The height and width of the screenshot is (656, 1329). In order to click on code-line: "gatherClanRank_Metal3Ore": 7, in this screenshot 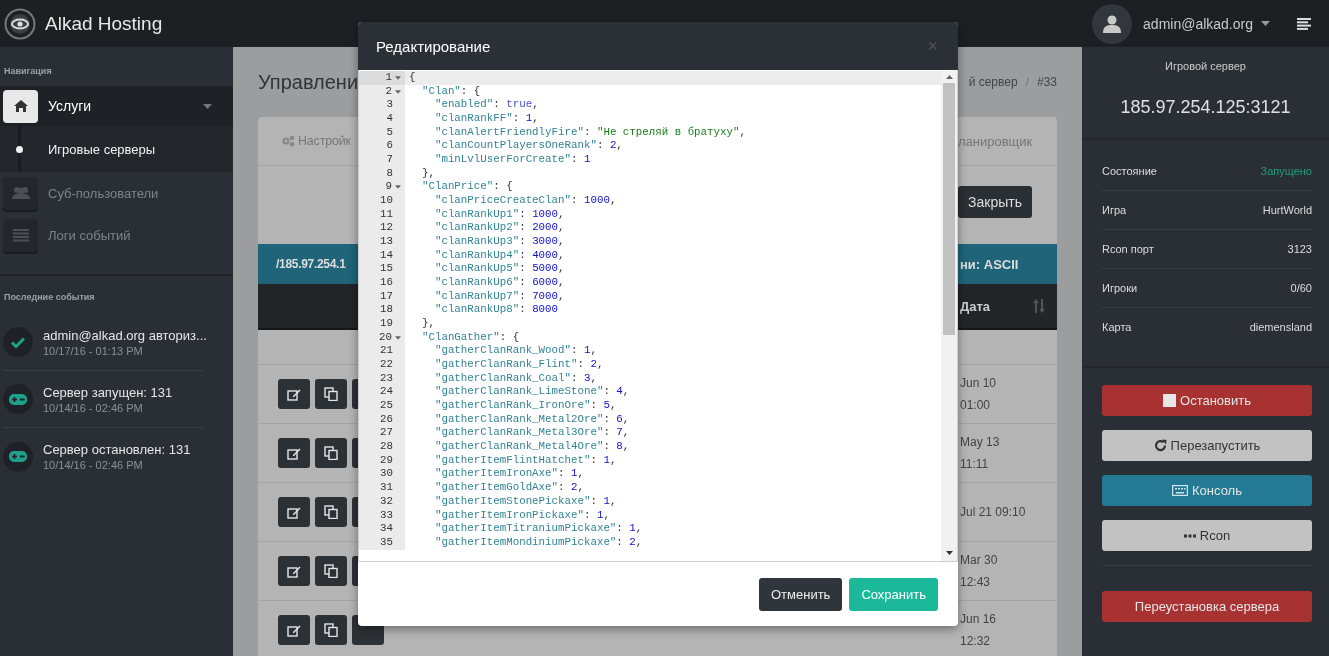, I will do `click(517, 433)`.